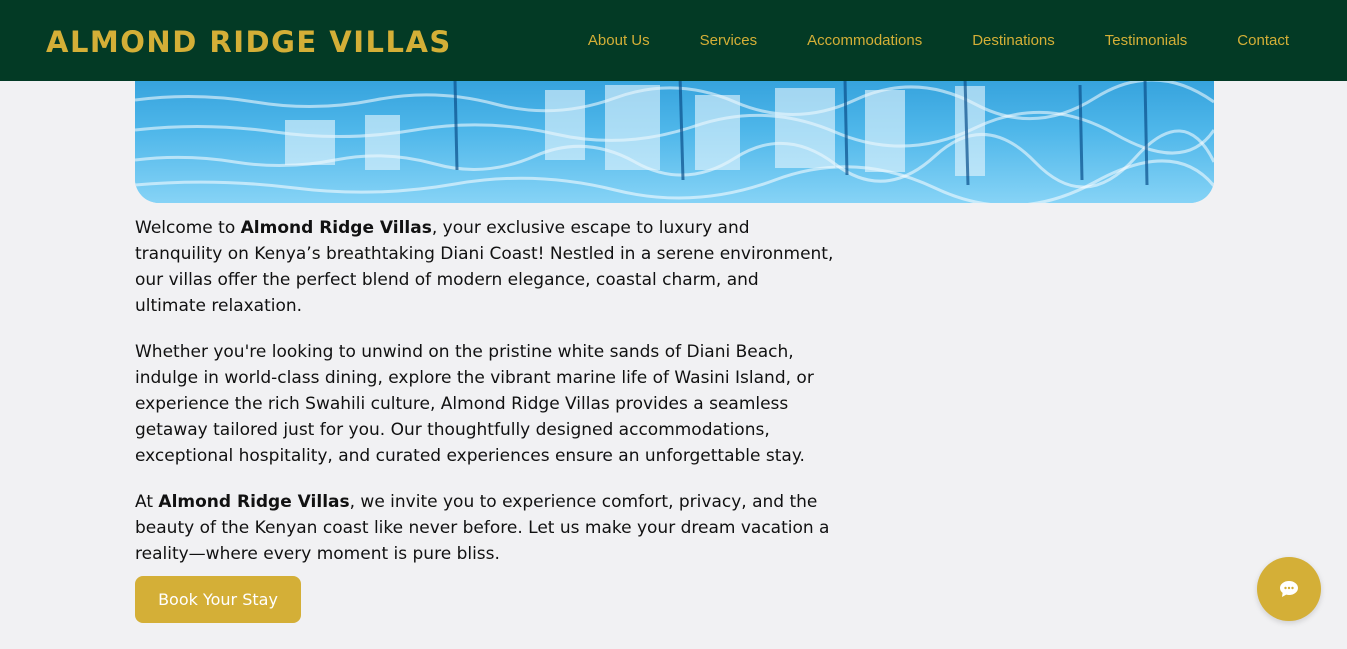 Image resolution: width=1347 pixels, height=649 pixels. I want to click on book-your-stay-button: Book Your Stay, so click(218, 599).